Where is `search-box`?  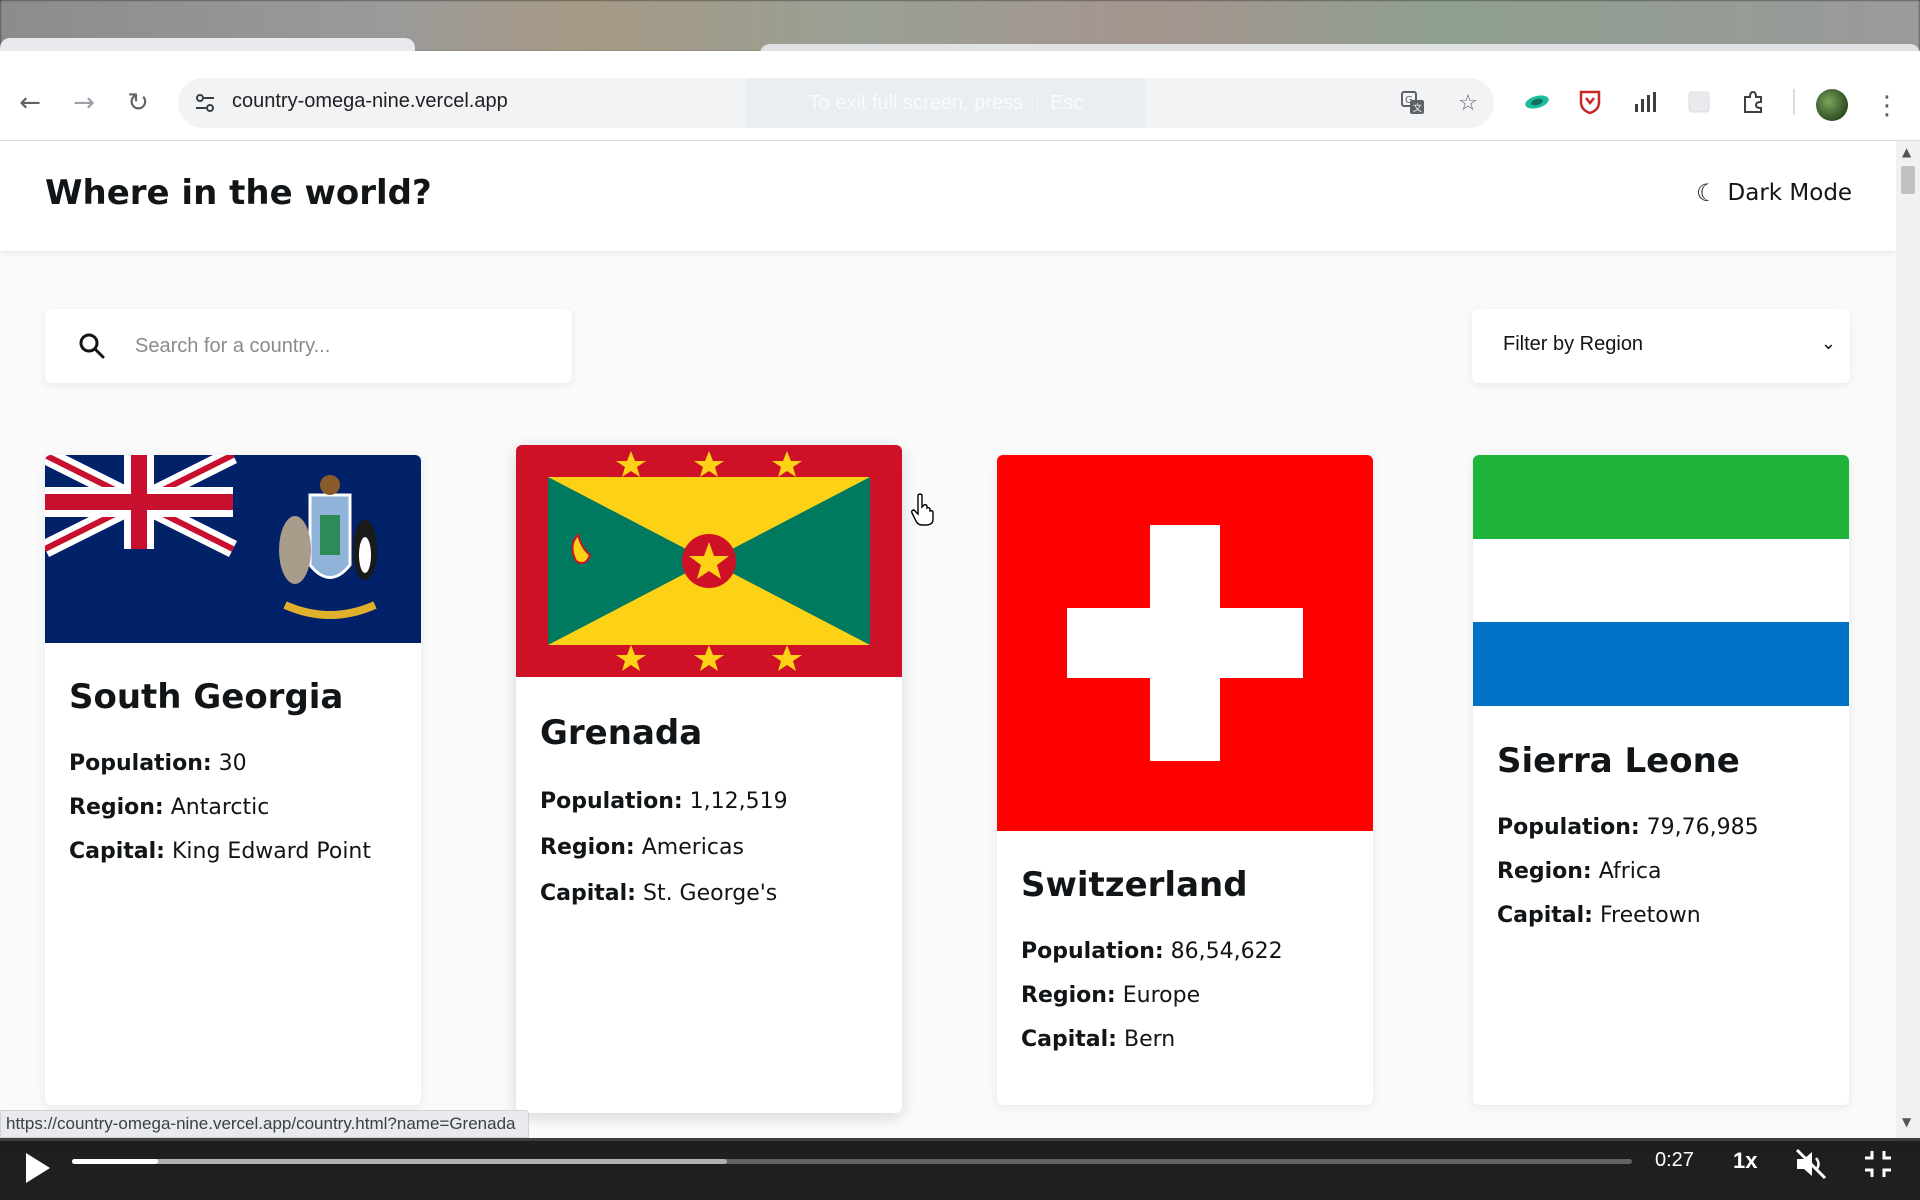 search-box is located at coordinates (308, 346).